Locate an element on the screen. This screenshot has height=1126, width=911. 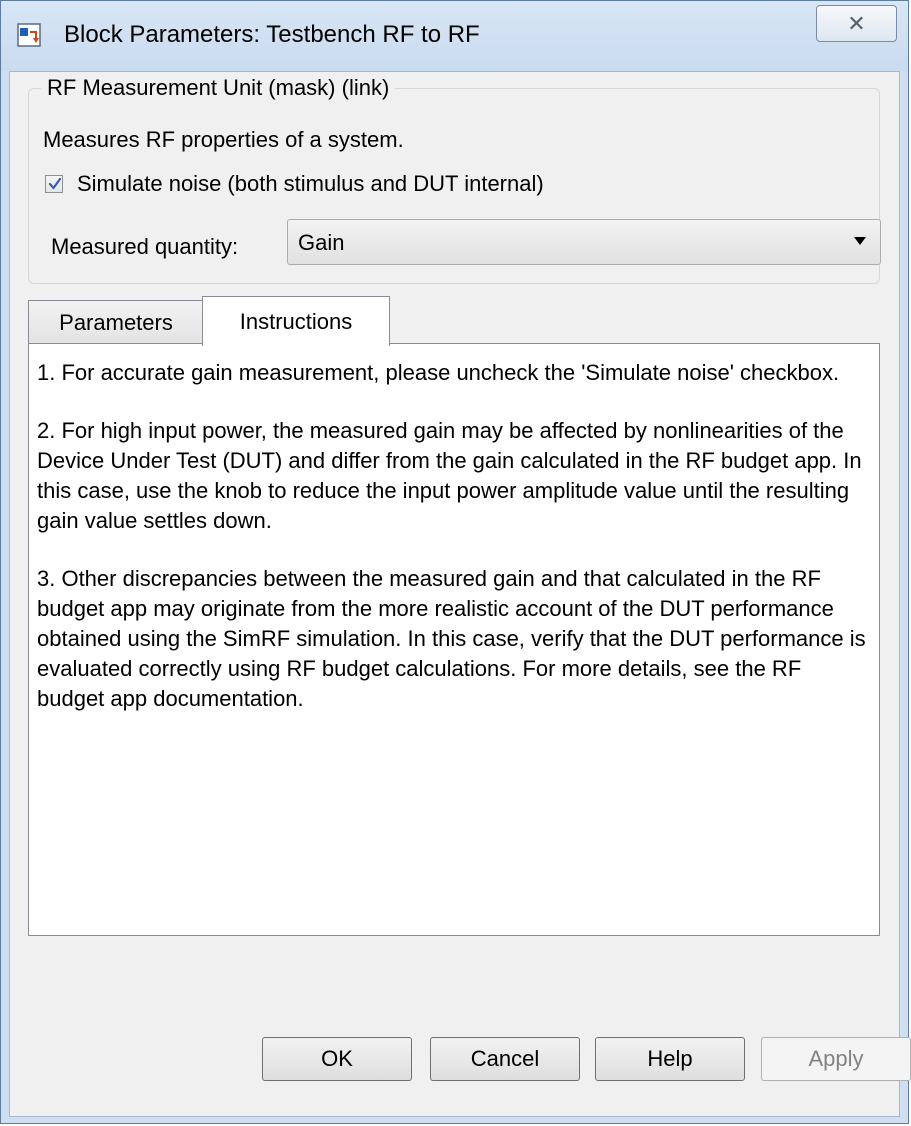
help-button-label: Help is located at coordinates (670, 1058).